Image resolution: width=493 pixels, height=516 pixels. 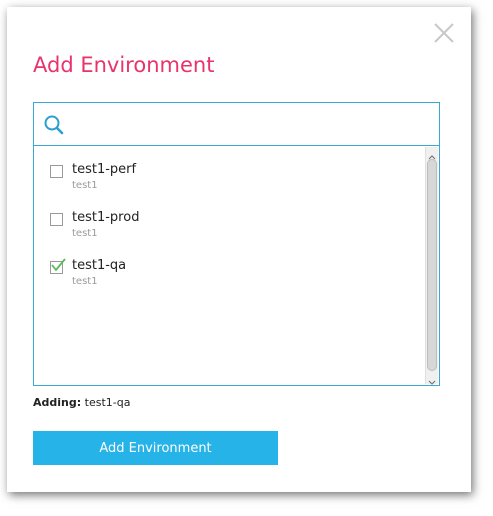 I want to click on search-input, so click(x=253, y=125).